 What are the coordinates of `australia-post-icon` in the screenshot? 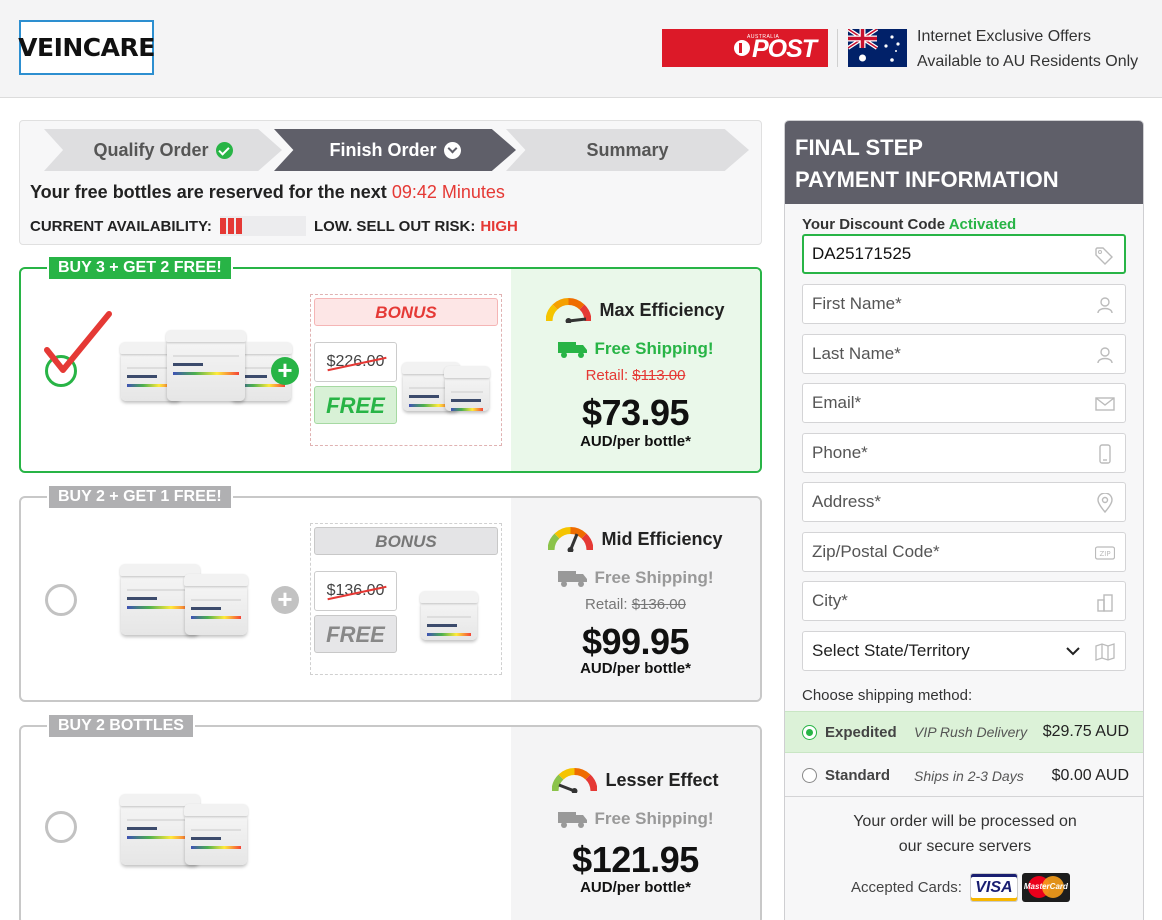 It's located at (742, 48).